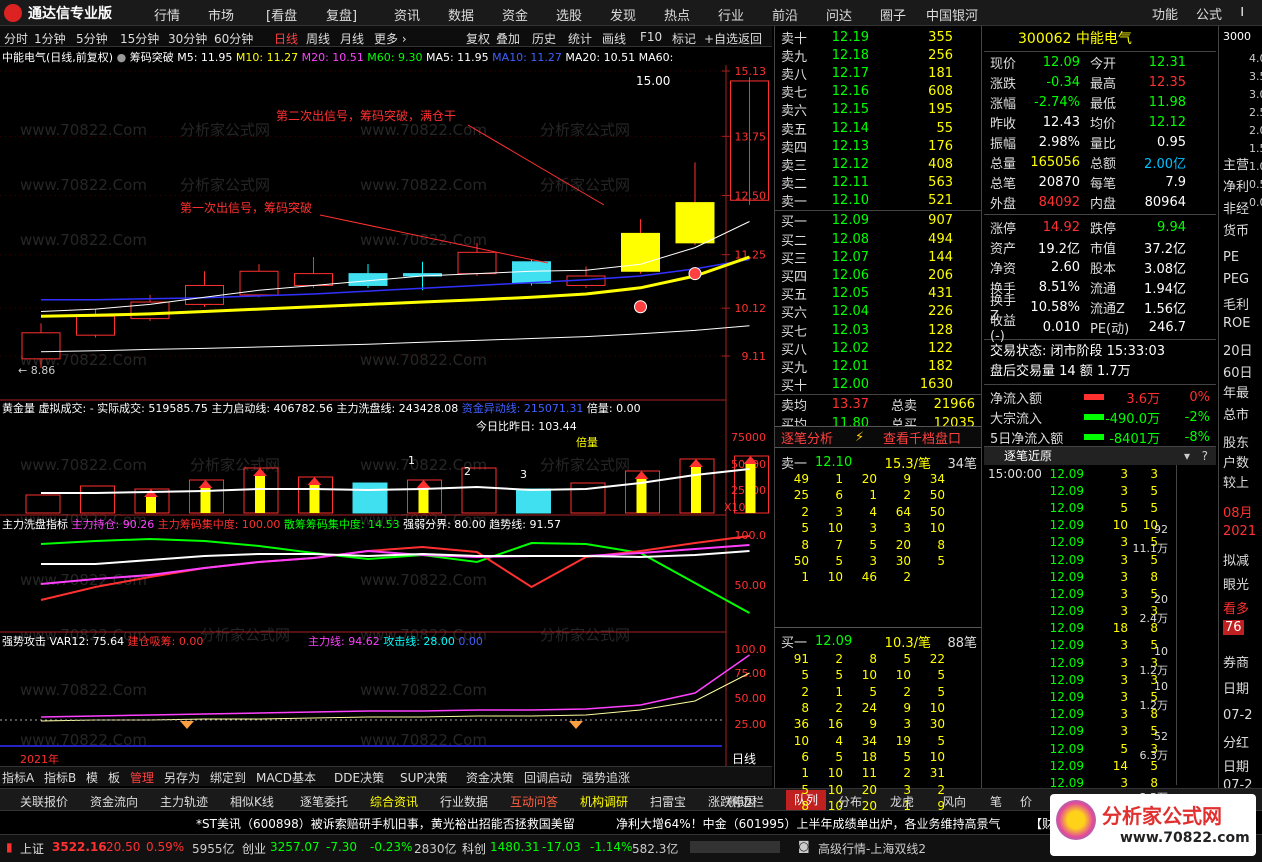  I want to click on bottom-tab-0: 关联报价, so click(44, 801).